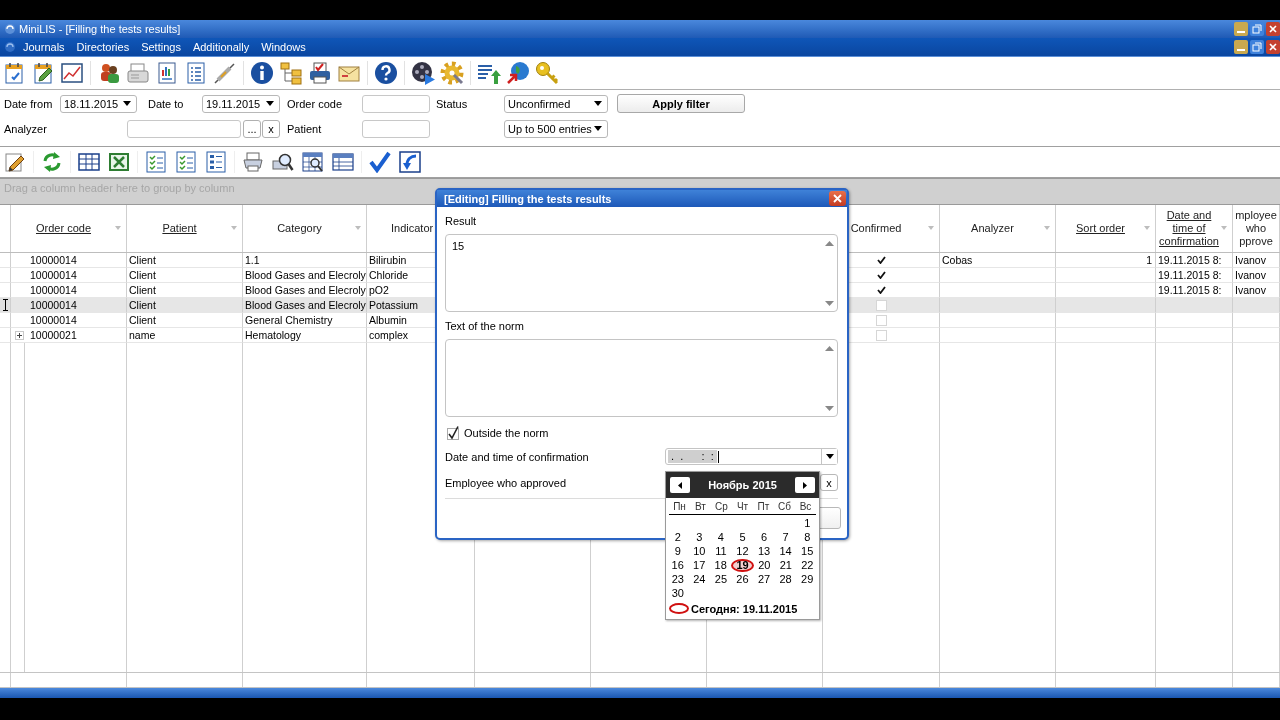 Image resolution: width=1280 pixels, height=720 pixels. Describe the element at coordinates (283, 47) in the screenshot. I see `menu-item: Windows` at that location.